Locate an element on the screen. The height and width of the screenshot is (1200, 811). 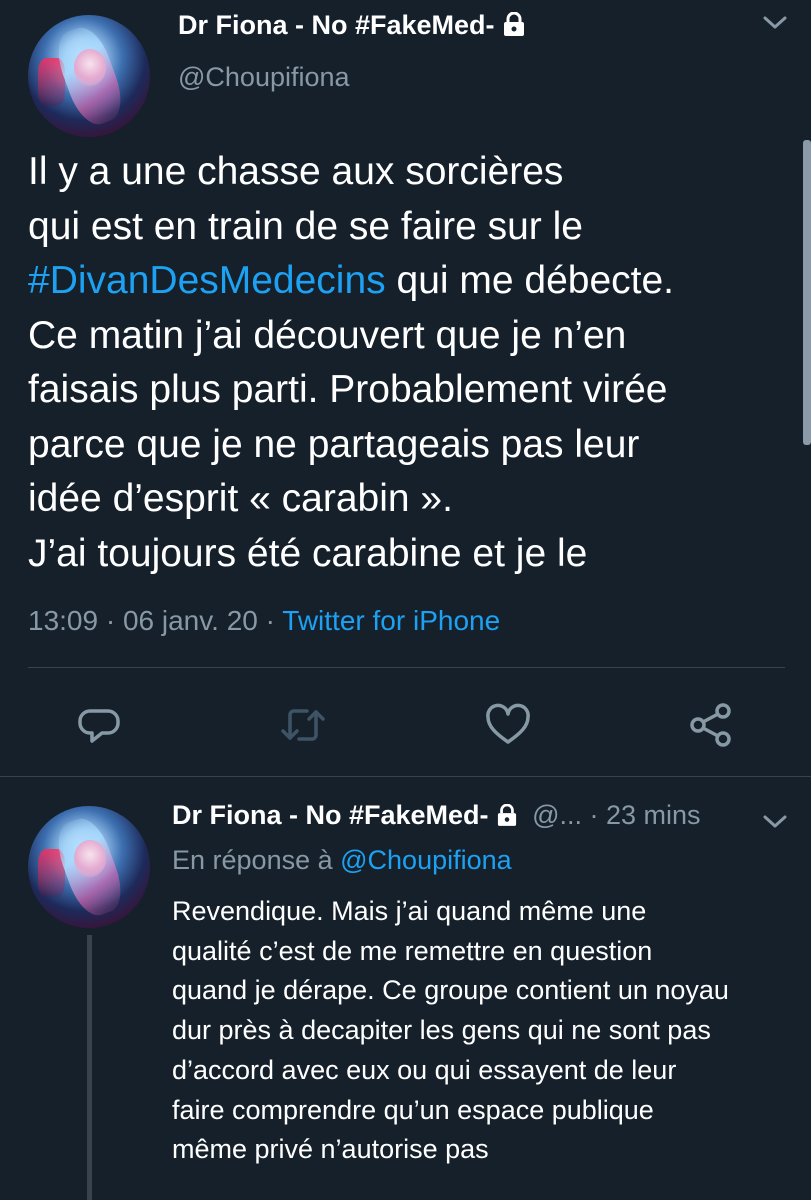
in-reply-prefix: En réponse à is located at coordinates (256, 860).